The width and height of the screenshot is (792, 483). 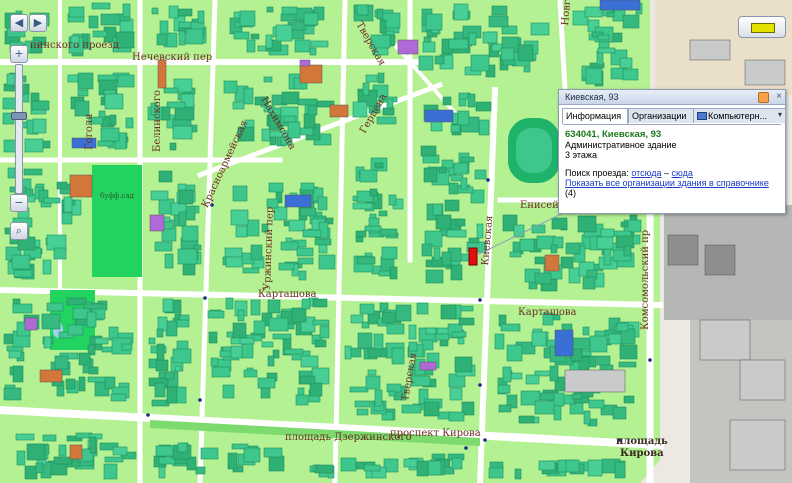 What do you see at coordinates (117, 221) in the screenshot?
I see `garden-park` at bounding box center [117, 221].